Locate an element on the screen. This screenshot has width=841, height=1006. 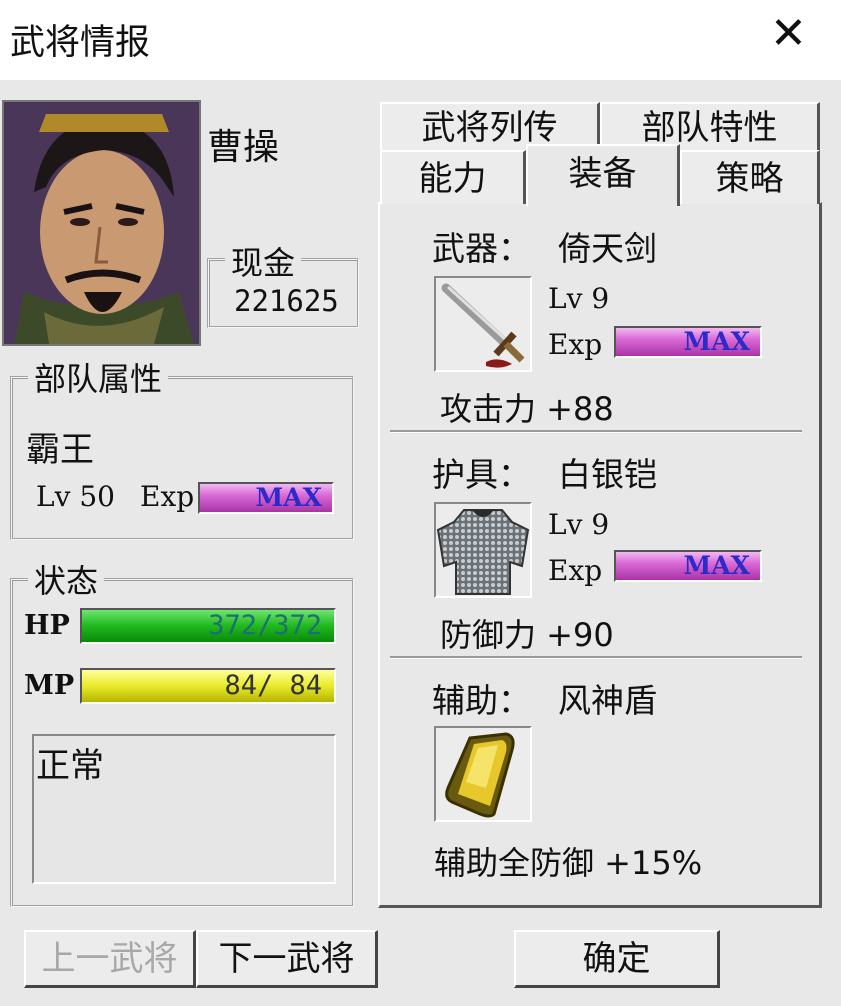
troop-exp-label: Exp is located at coordinates (167, 496).